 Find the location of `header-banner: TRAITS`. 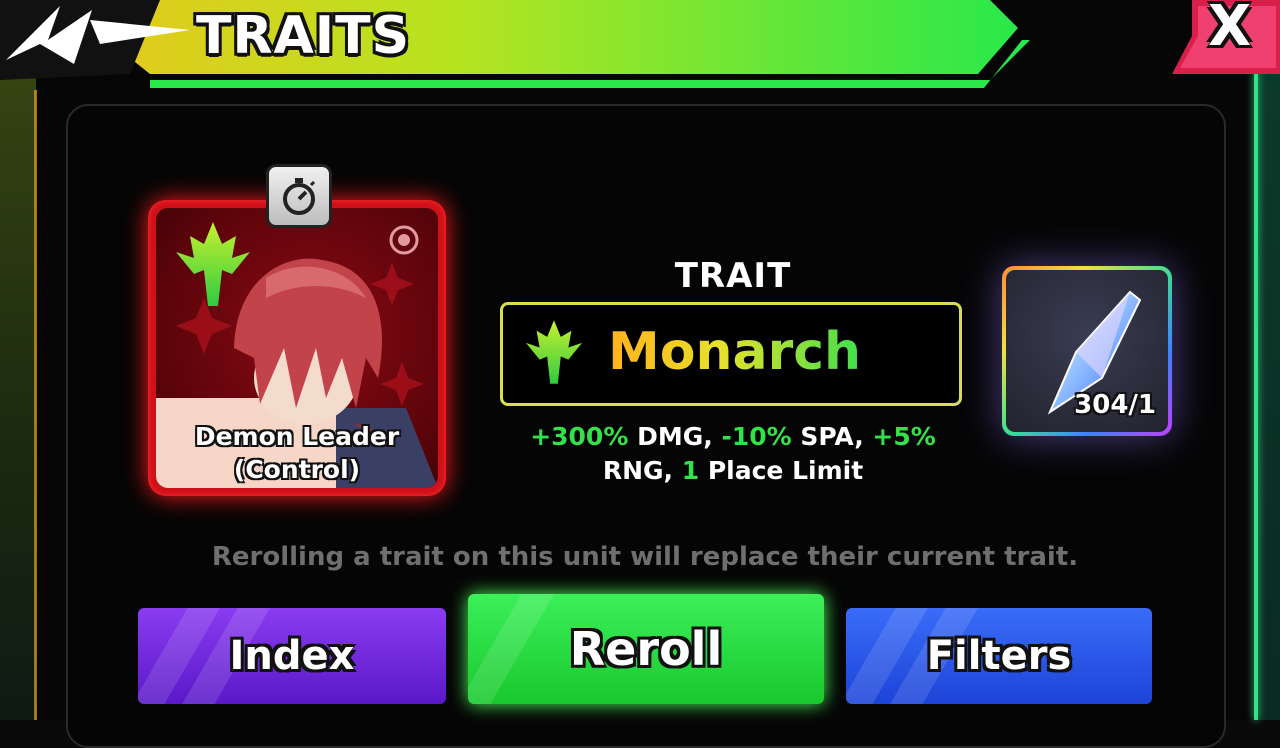

header-banner: TRAITS is located at coordinates (515, 48).